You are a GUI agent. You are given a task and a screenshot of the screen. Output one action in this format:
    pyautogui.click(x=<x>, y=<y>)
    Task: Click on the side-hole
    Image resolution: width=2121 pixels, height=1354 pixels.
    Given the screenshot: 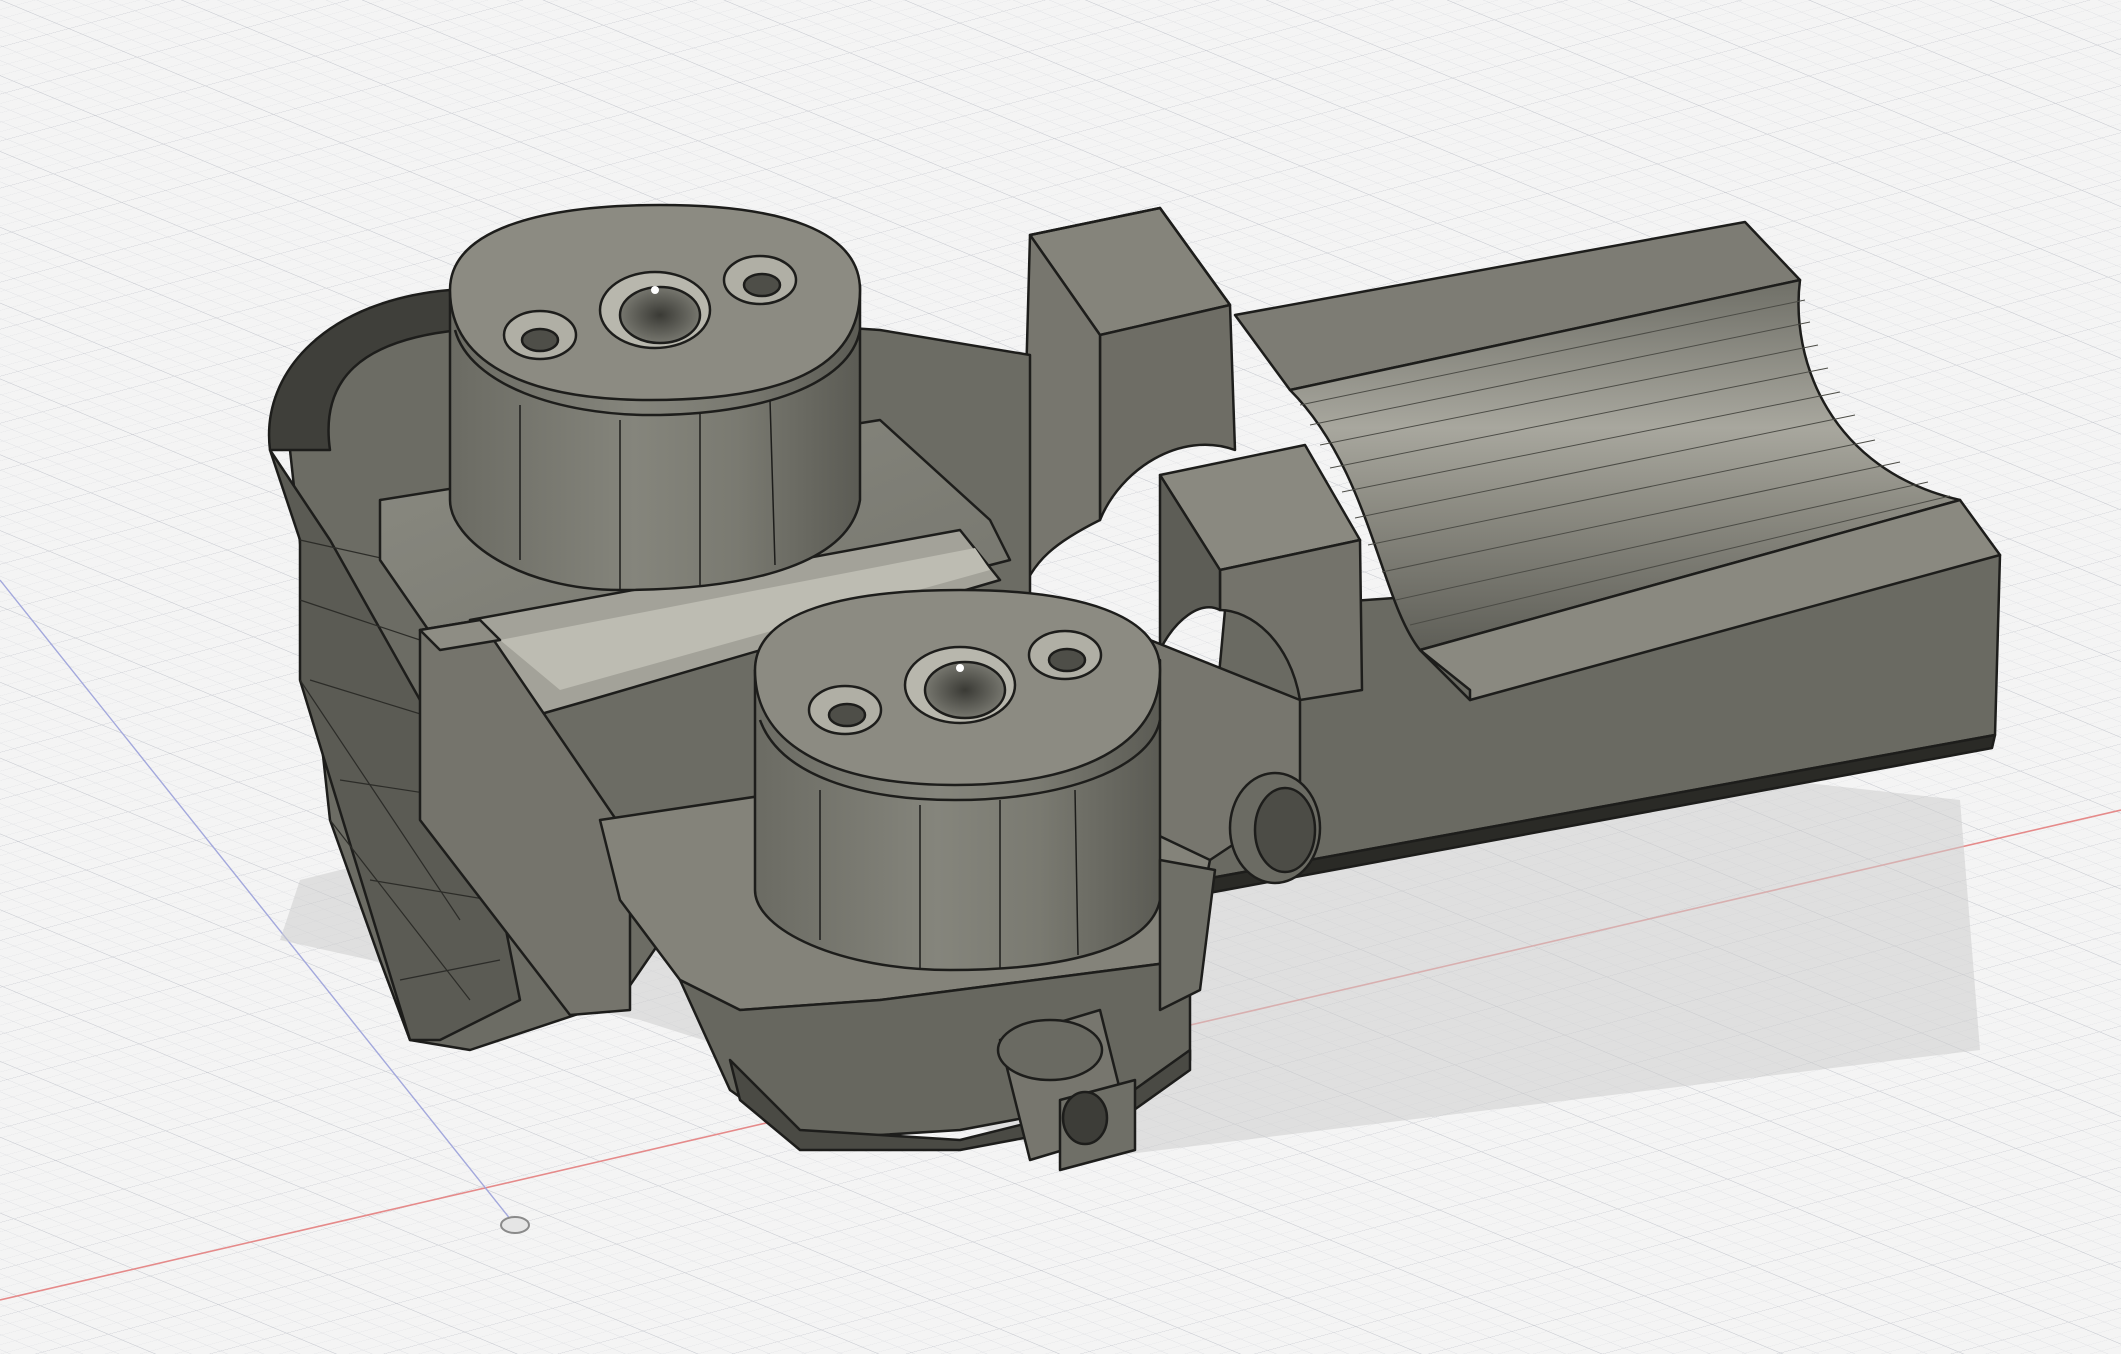 What is the action you would take?
    pyautogui.click(x=1275, y=828)
    